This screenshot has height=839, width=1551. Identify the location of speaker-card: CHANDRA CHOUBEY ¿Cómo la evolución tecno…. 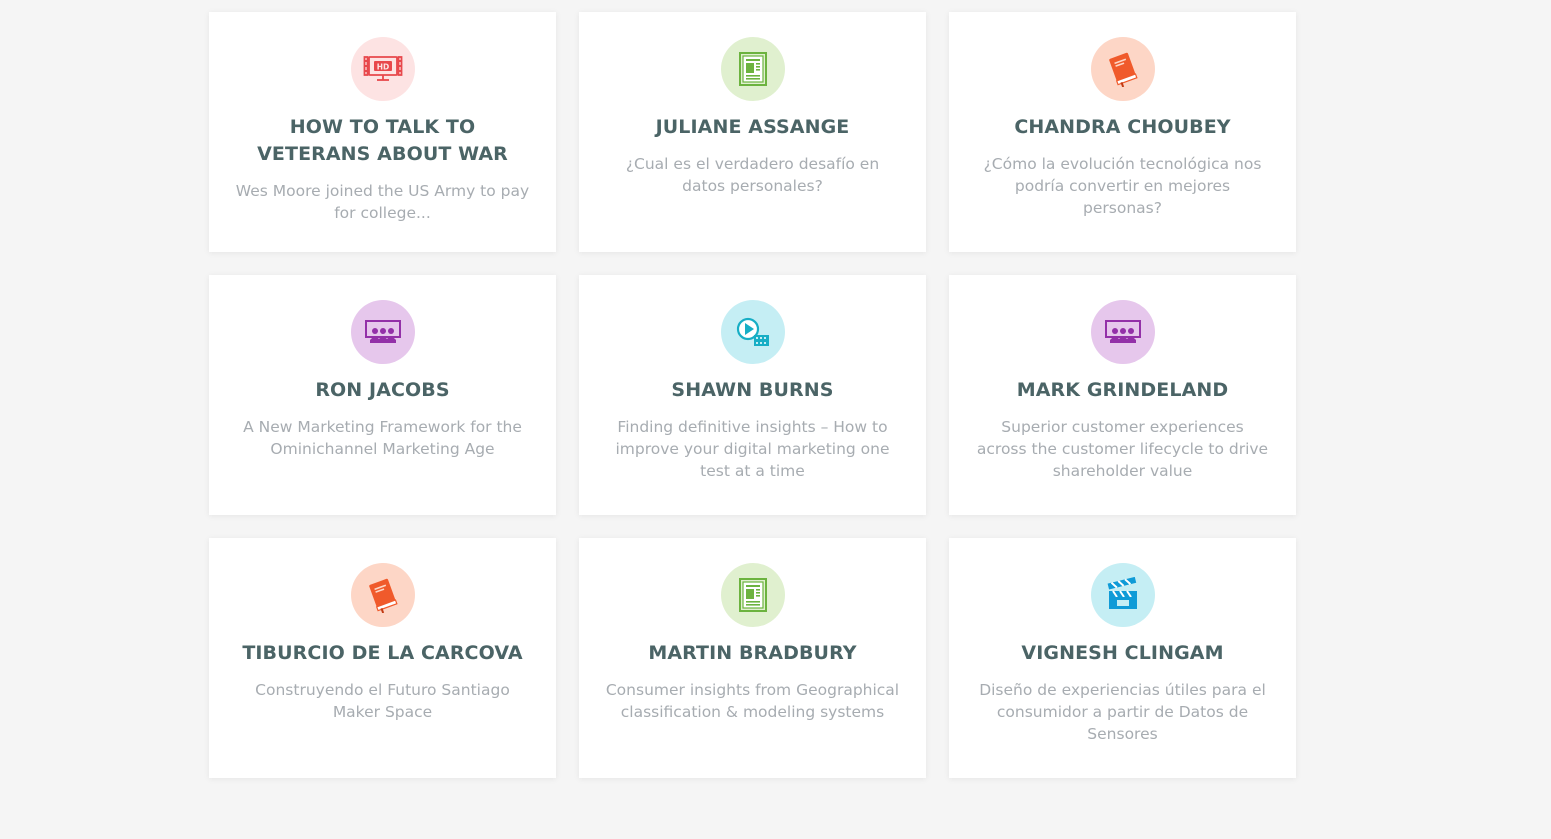
(1122, 132).